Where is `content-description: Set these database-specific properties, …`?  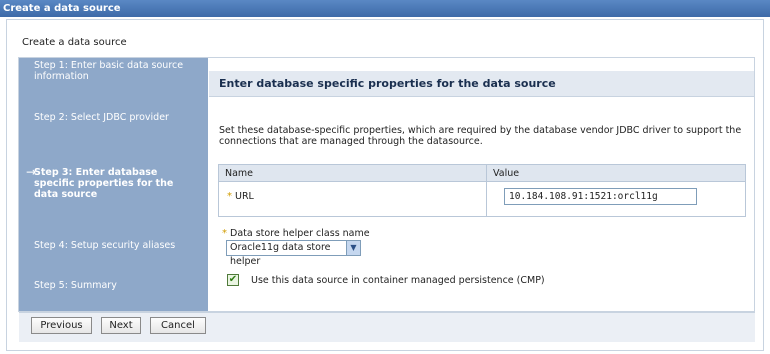 content-description: Set these database-specific properties, … is located at coordinates (480, 136).